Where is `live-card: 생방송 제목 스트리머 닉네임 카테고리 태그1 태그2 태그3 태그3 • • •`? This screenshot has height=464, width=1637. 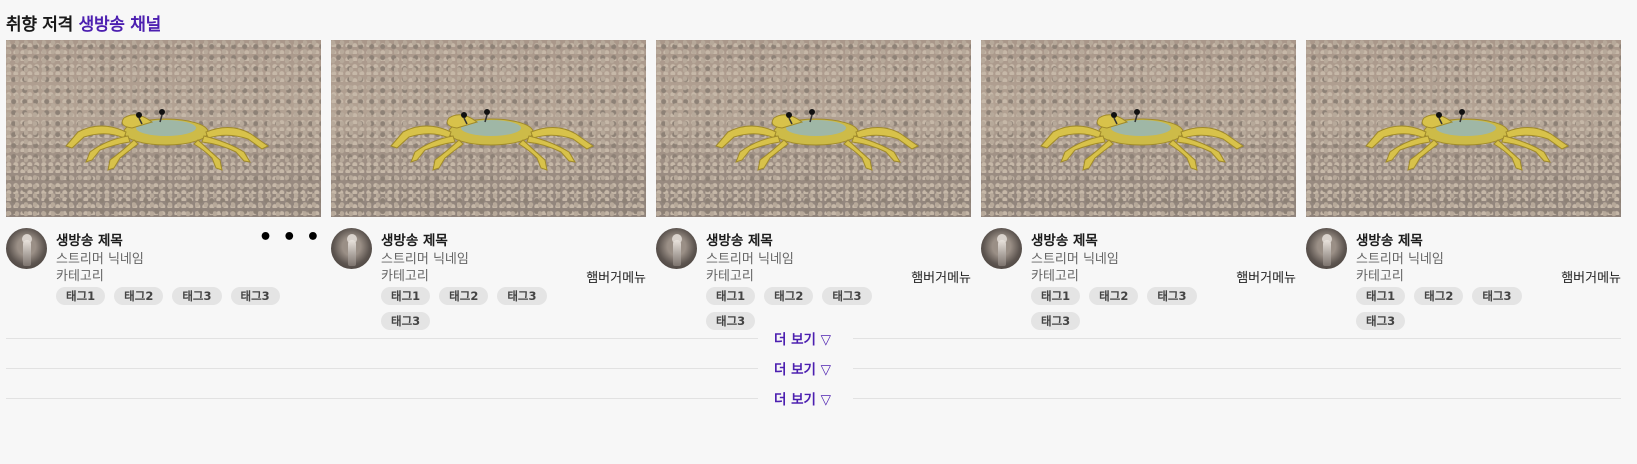
live-card: 생방송 제목 스트리머 닉네임 카테고리 태그1 태그2 태그3 태그3 • • • is located at coordinates (163, 181).